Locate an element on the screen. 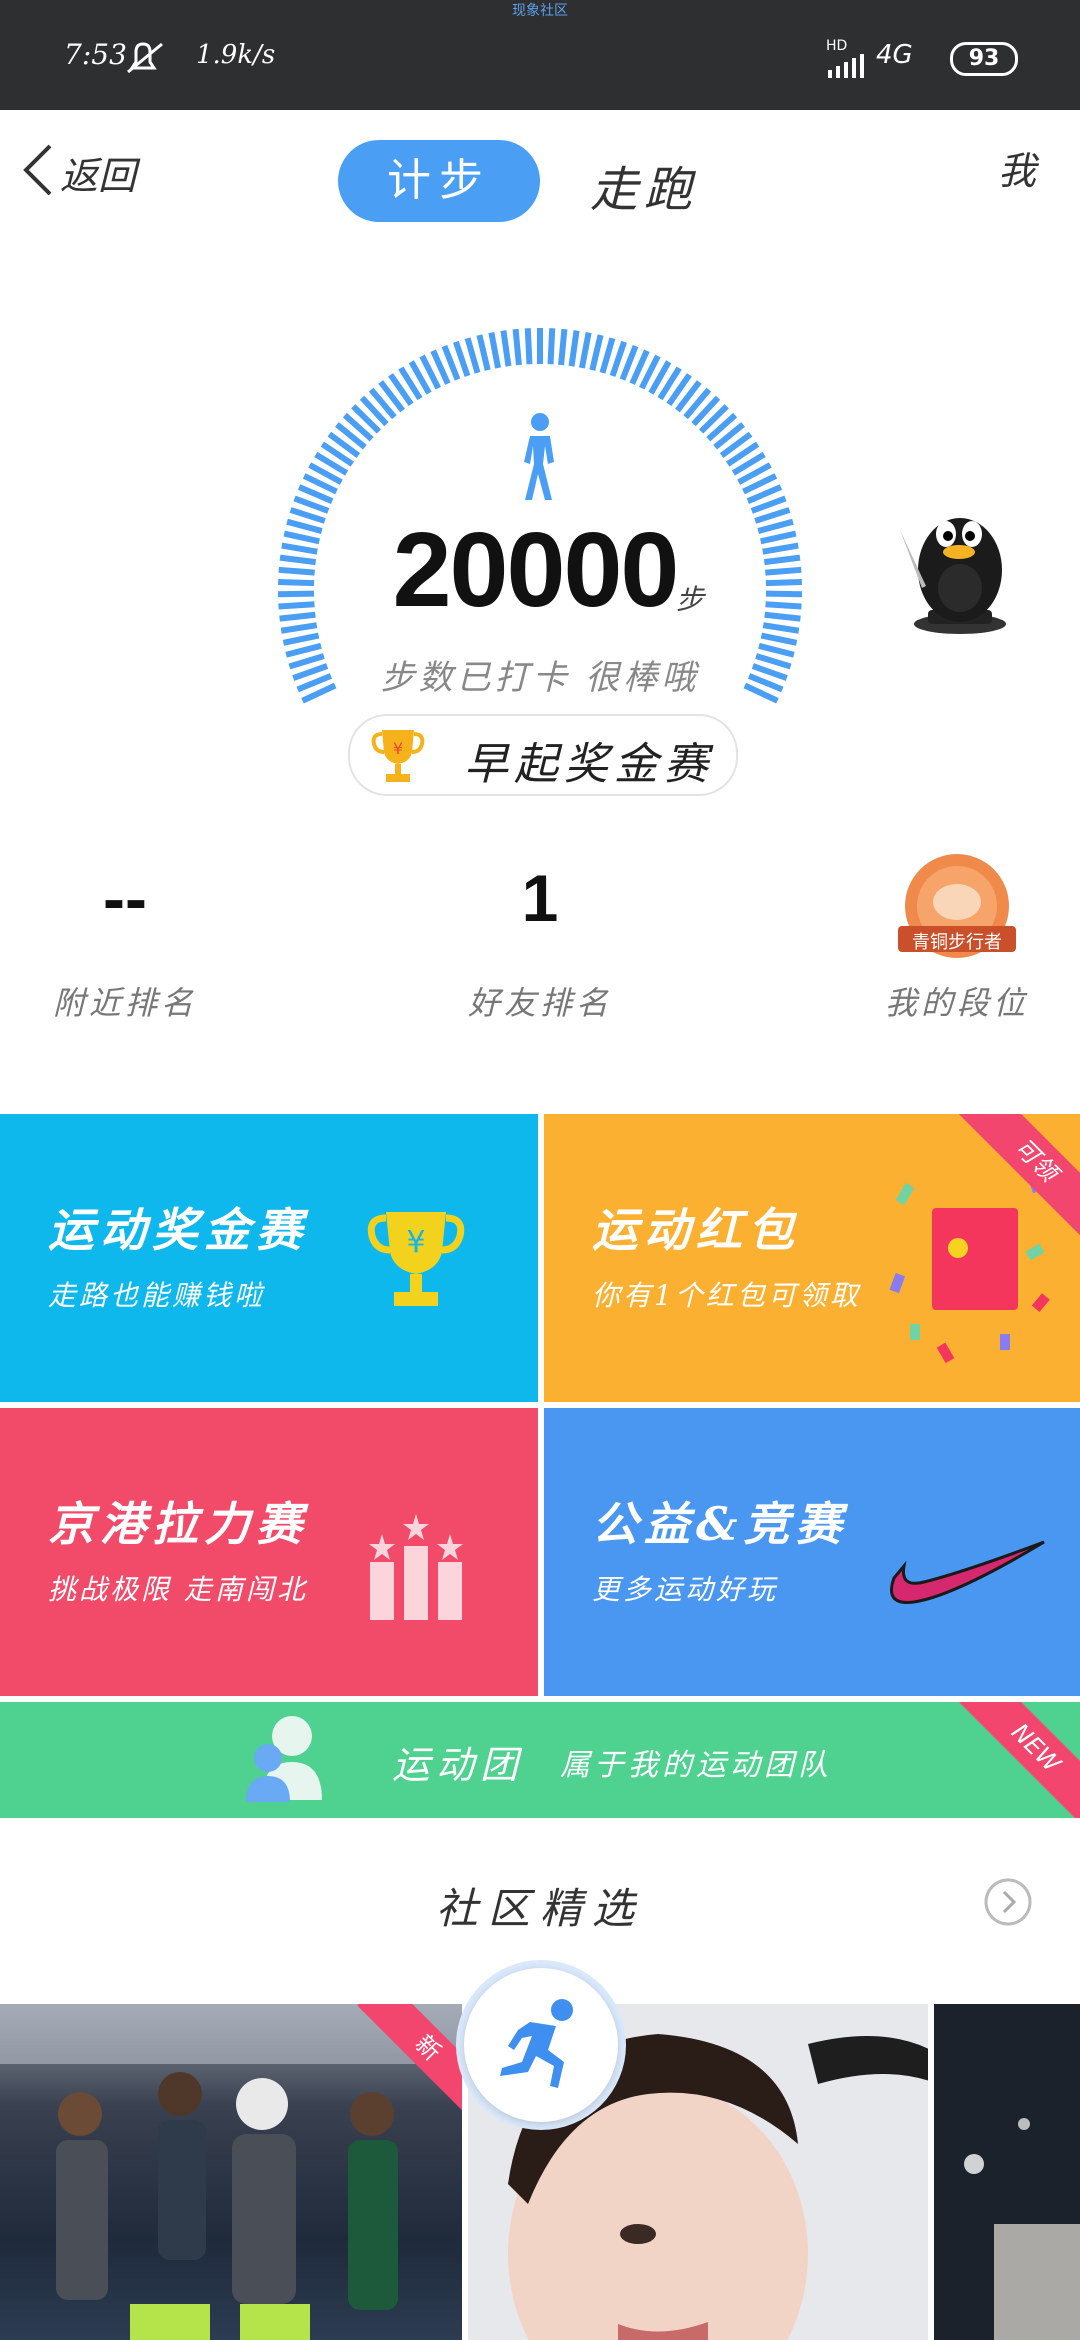 Image resolution: width=1080 pixels, height=2340 pixels. friend-rank-value: 1 is located at coordinates (540, 898).